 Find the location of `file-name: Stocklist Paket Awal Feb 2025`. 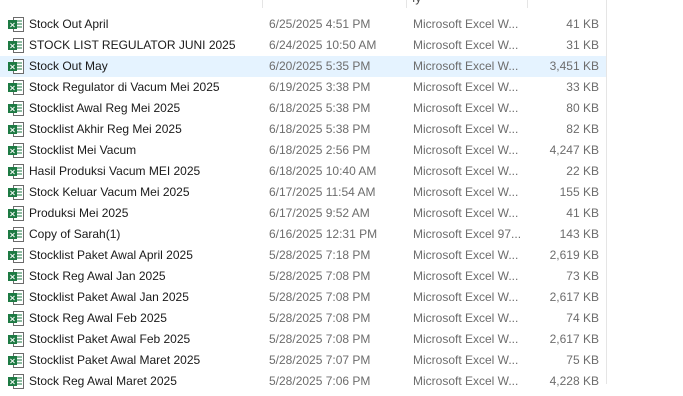

file-name: Stocklist Paket Awal Feb 2025 is located at coordinates (110, 339).